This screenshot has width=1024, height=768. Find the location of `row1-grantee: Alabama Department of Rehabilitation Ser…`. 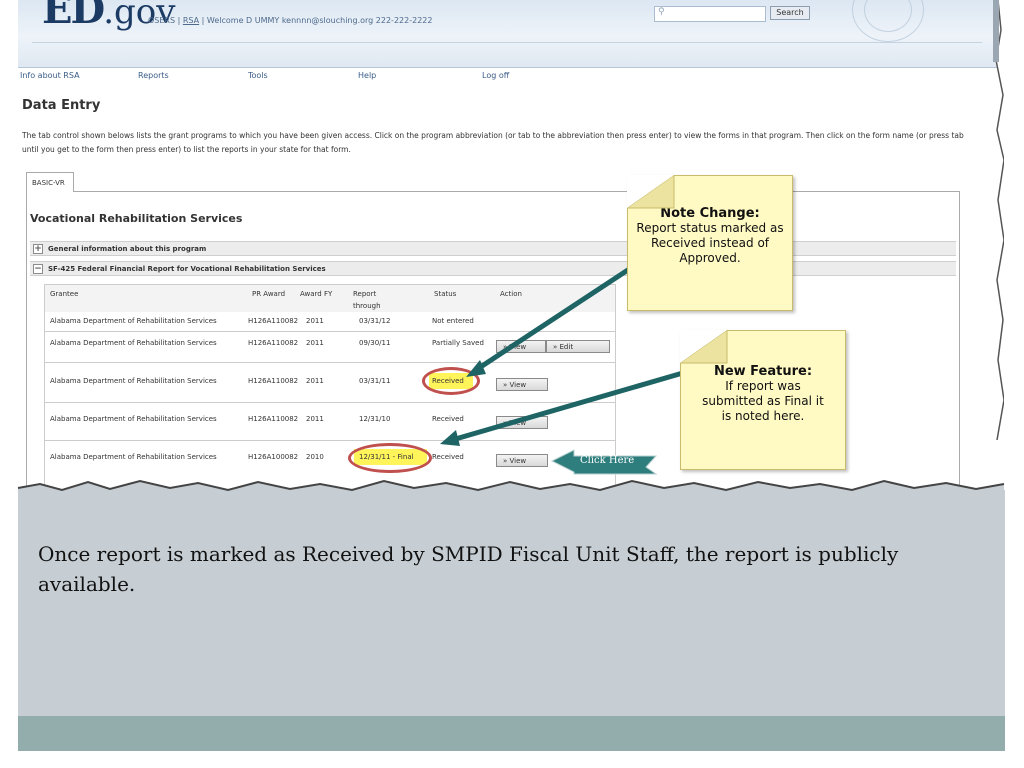

row1-grantee: Alabama Department of Rehabilitation Ser… is located at coordinates (133, 321).